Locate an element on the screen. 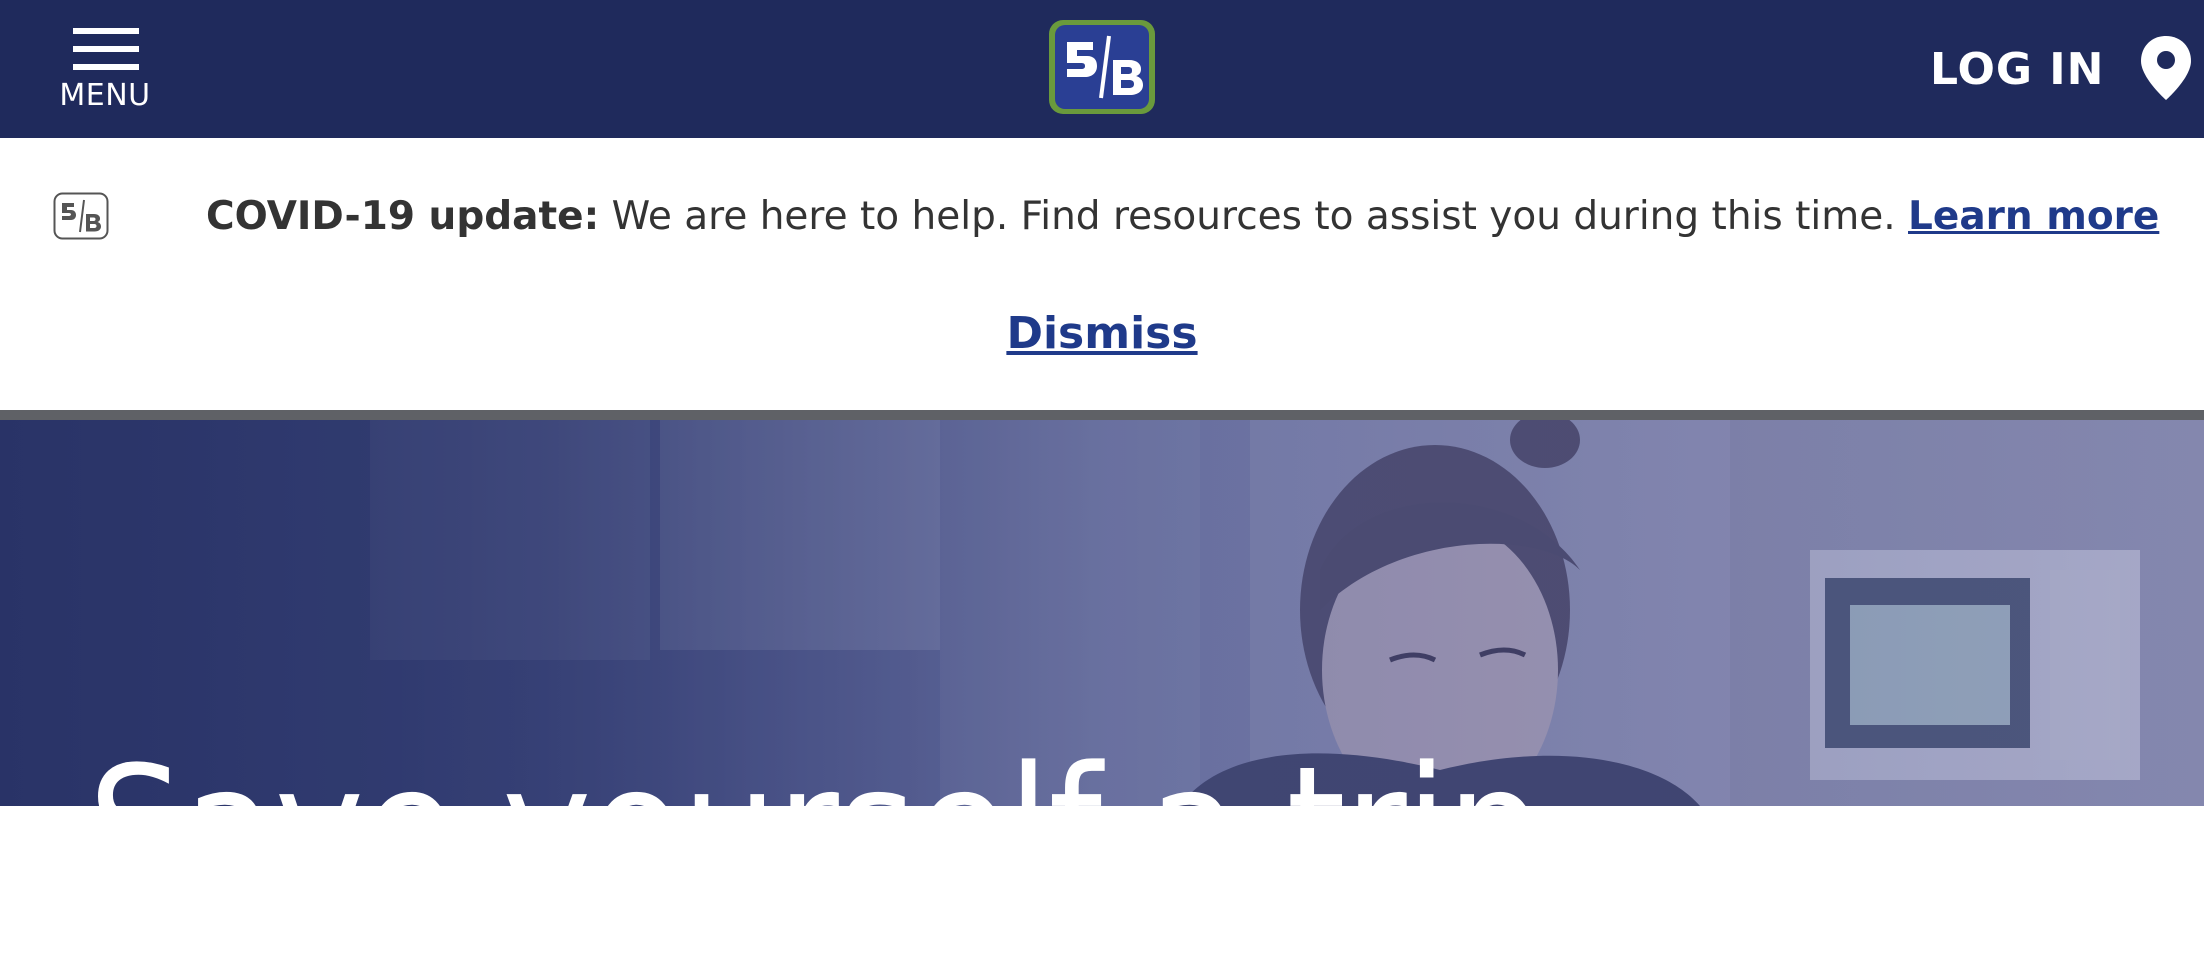  hero-title: Save yourself a trip. is located at coordinates (839, 769).